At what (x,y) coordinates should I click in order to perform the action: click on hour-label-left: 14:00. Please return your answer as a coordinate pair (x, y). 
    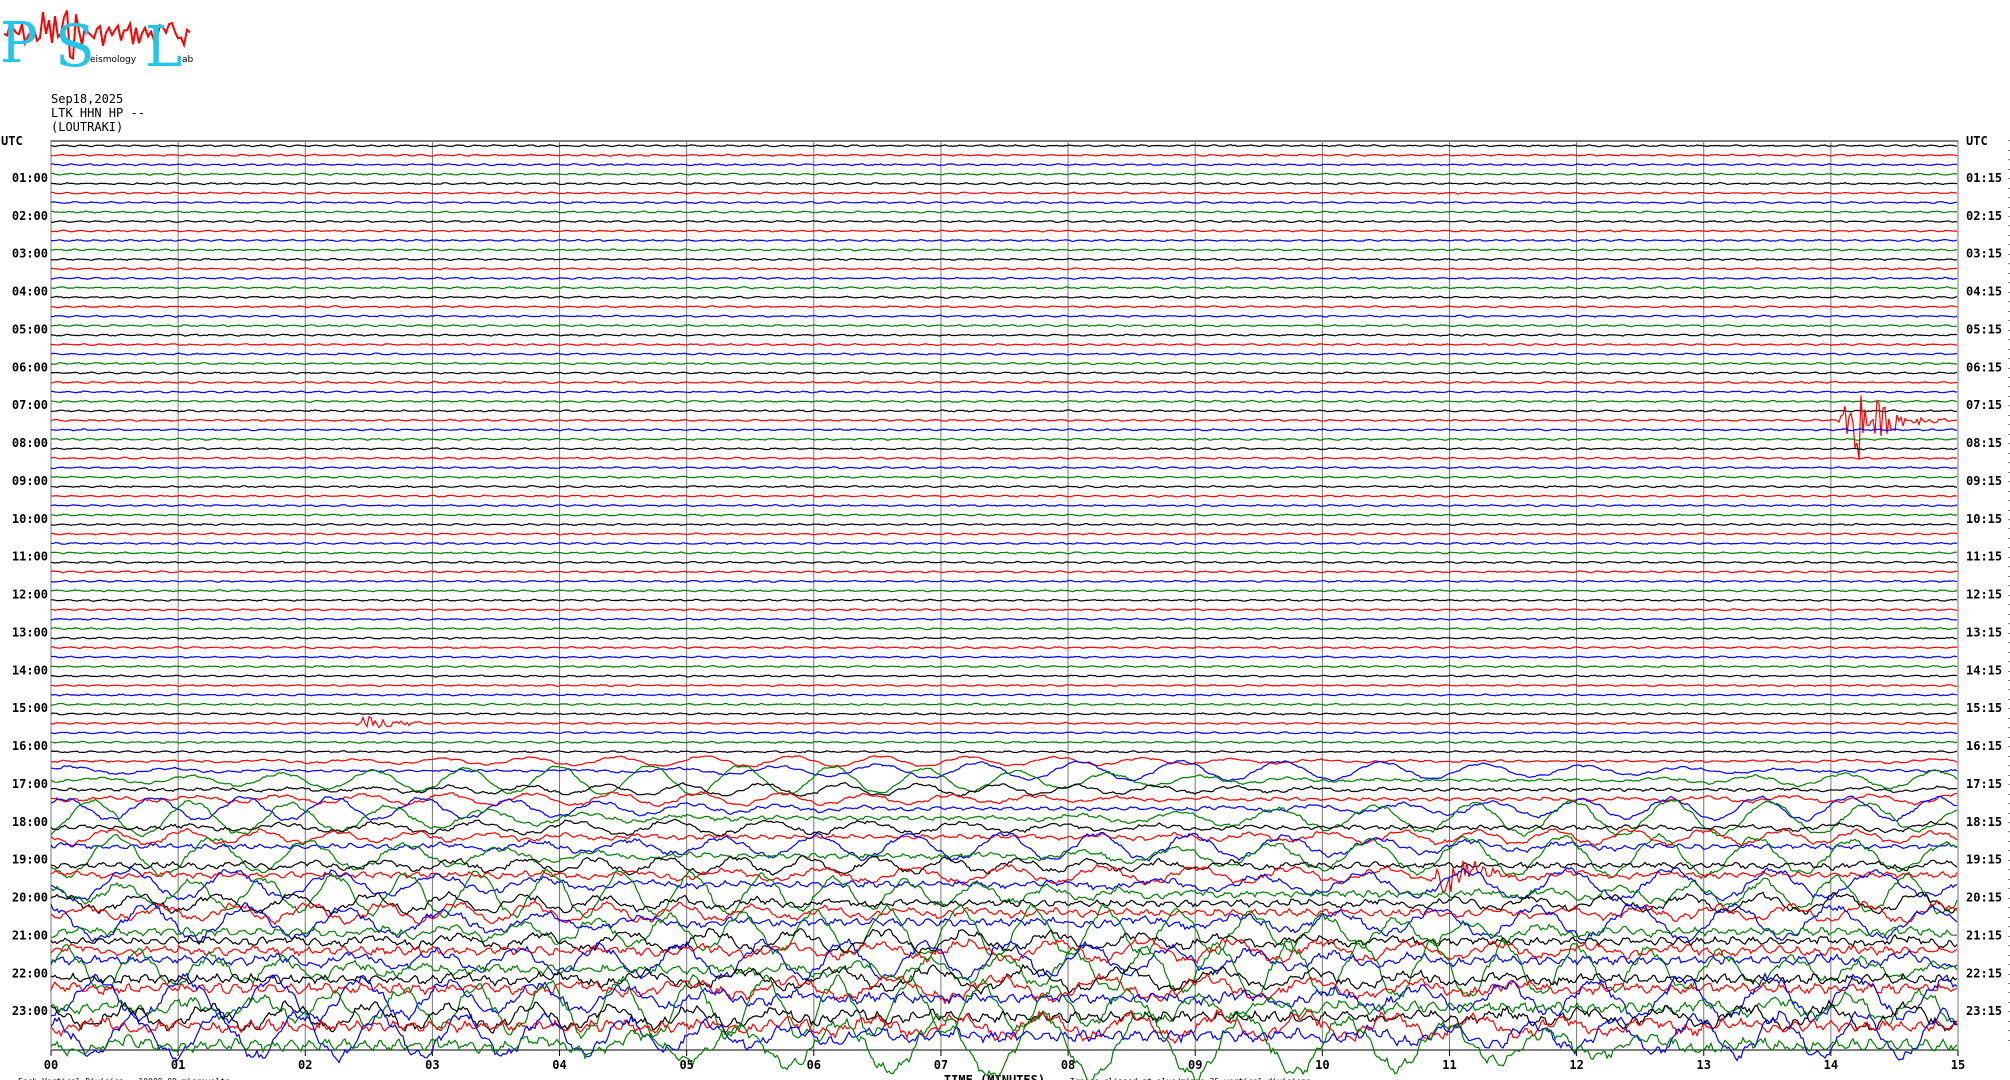
    Looking at the image, I should click on (30, 670).